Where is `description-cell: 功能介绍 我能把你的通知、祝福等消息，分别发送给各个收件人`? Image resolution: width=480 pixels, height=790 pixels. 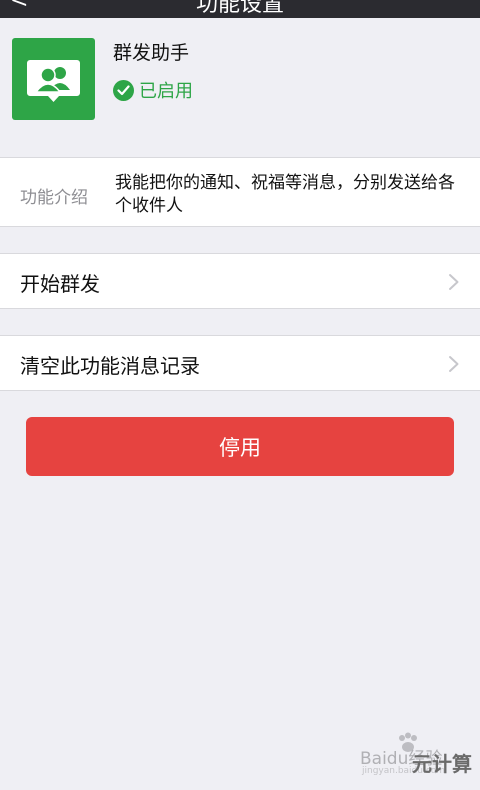
description-cell: 功能介绍 我能把你的通知、祝福等消息，分别发送给各个收件人 is located at coordinates (240, 192).